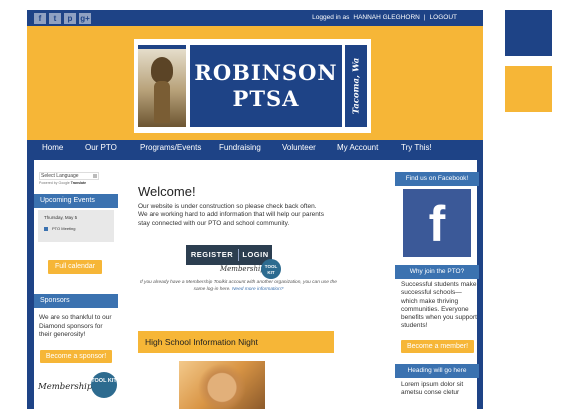 The height and width of the screenshot is (409, 565). Describe the element at coordinates (357, 147) in the screenshot. I see `nav-my-account: My Account` at that location.